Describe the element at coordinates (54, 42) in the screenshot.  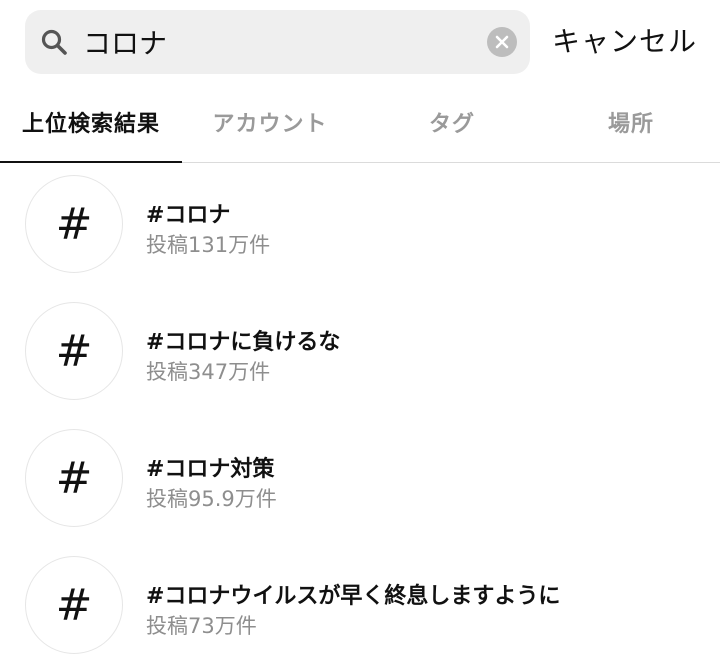
I see `search-icon` at that location.